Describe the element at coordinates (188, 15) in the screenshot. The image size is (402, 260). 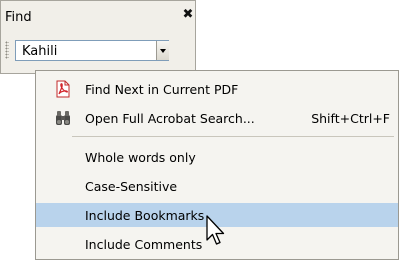
I see `close-icon: ✖` at that location.